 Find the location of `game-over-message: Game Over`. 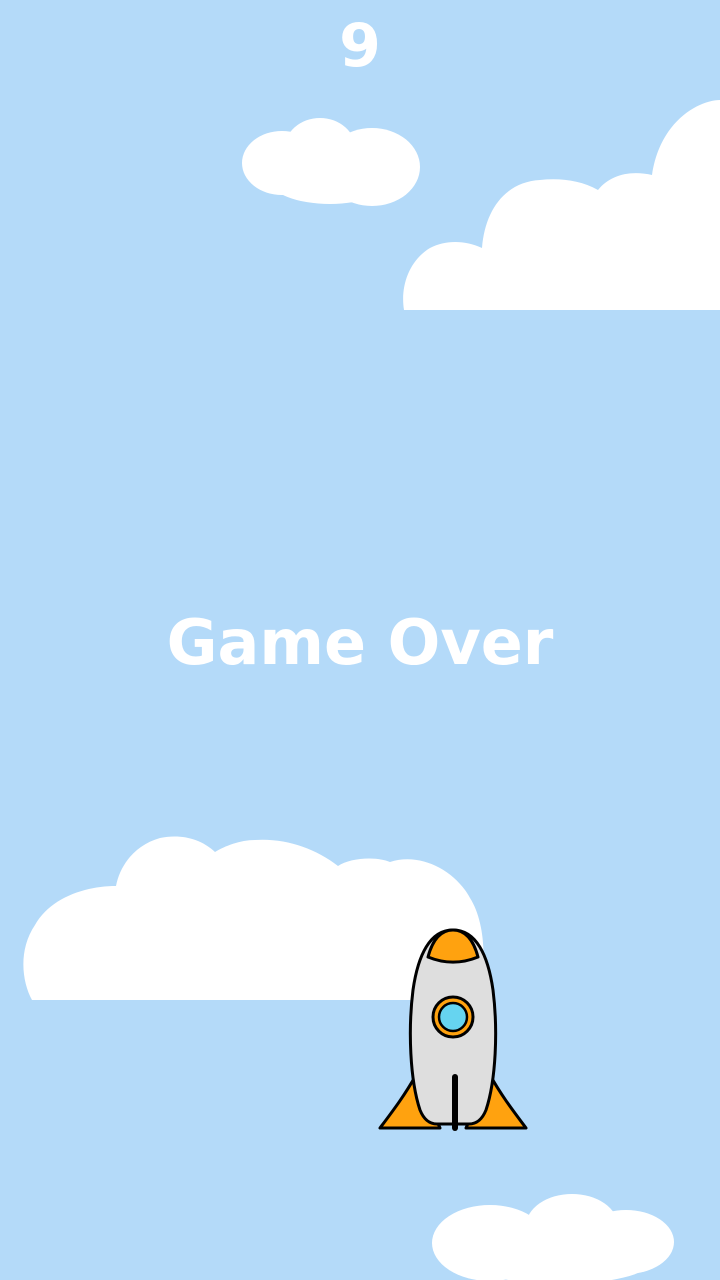

game-over-message: Game Over is located at coordinates (360, 642).